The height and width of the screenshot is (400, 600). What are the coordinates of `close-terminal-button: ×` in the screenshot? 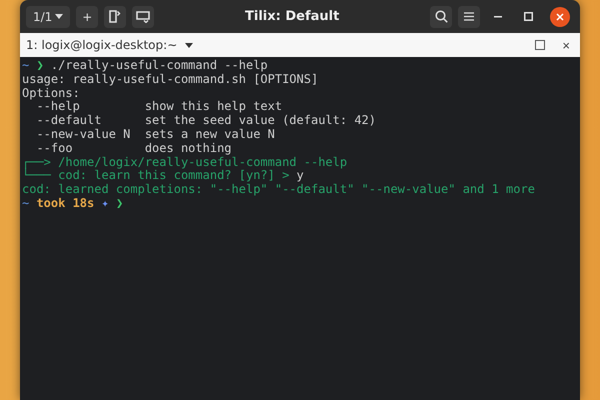 It's located at (566, 45).